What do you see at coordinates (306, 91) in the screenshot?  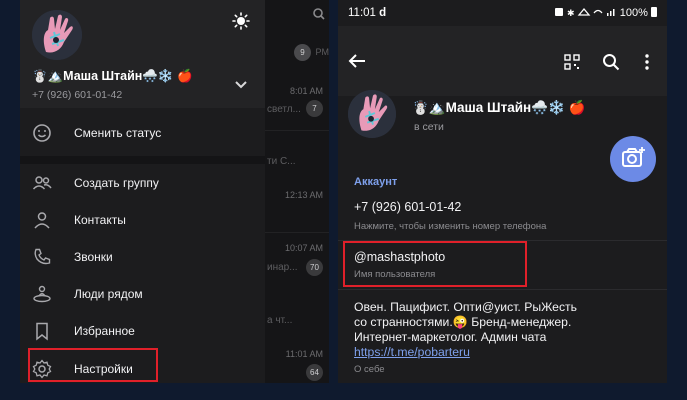 I see `chat-time: 8:01 AM` at bounding box center [306, 91].